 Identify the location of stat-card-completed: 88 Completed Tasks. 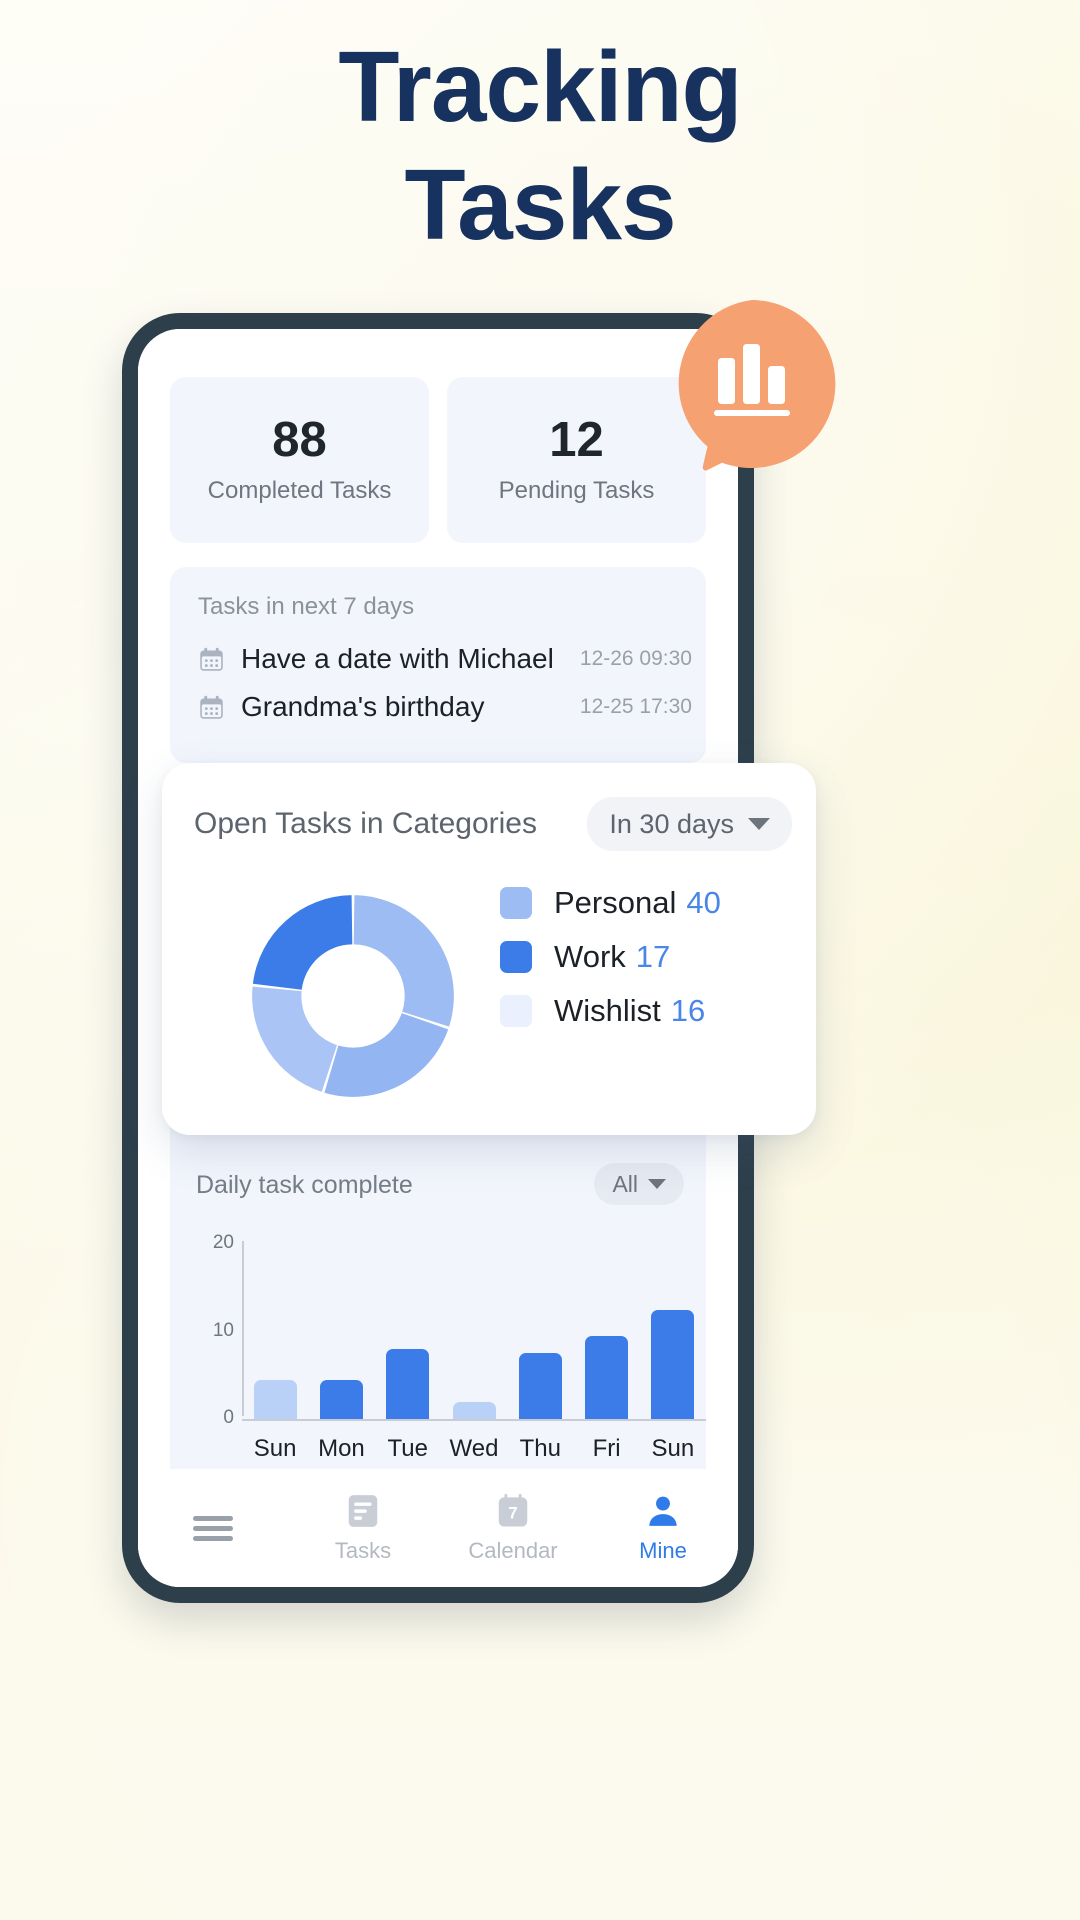
(299, 460).